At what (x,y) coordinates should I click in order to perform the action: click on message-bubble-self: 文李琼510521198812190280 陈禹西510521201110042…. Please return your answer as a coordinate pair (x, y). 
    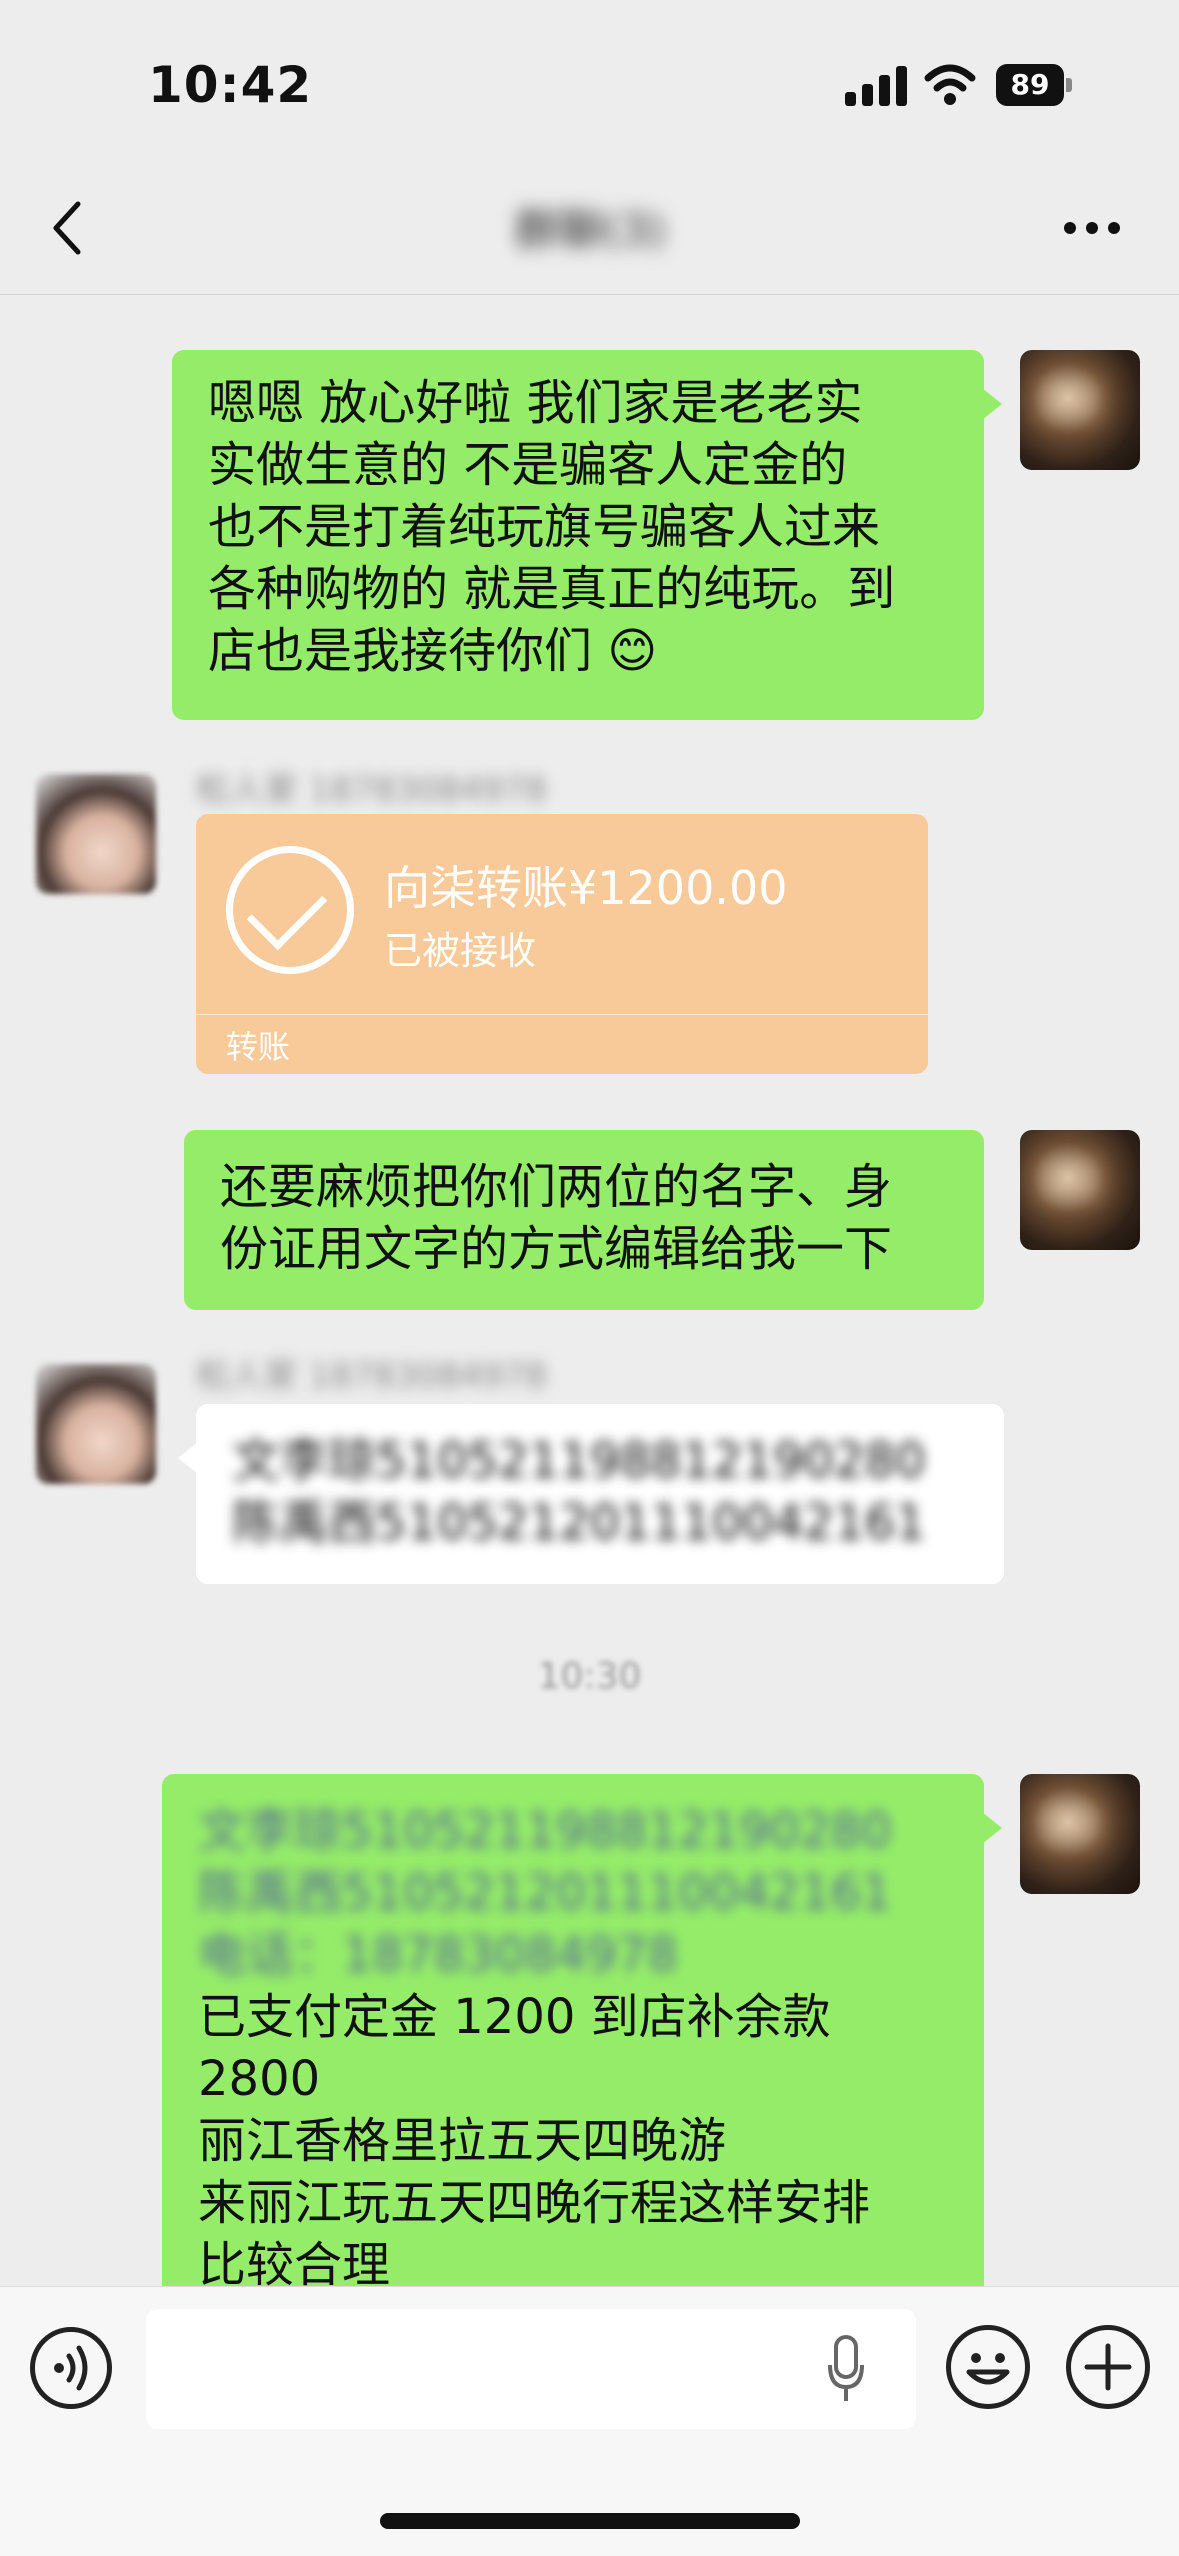
    Looking at the image, I should click on (582, 2030).